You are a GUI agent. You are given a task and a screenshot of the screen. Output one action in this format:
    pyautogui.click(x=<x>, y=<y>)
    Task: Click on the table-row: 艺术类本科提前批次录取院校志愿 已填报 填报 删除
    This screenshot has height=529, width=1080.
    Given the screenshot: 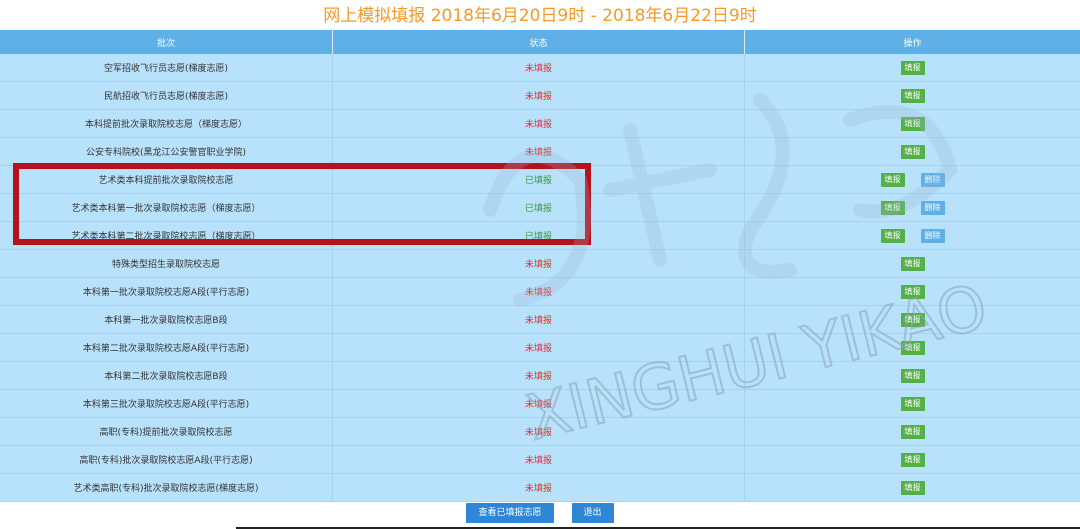 What is the action you would take?
    pyautogui.click(x=540, y=180)
    